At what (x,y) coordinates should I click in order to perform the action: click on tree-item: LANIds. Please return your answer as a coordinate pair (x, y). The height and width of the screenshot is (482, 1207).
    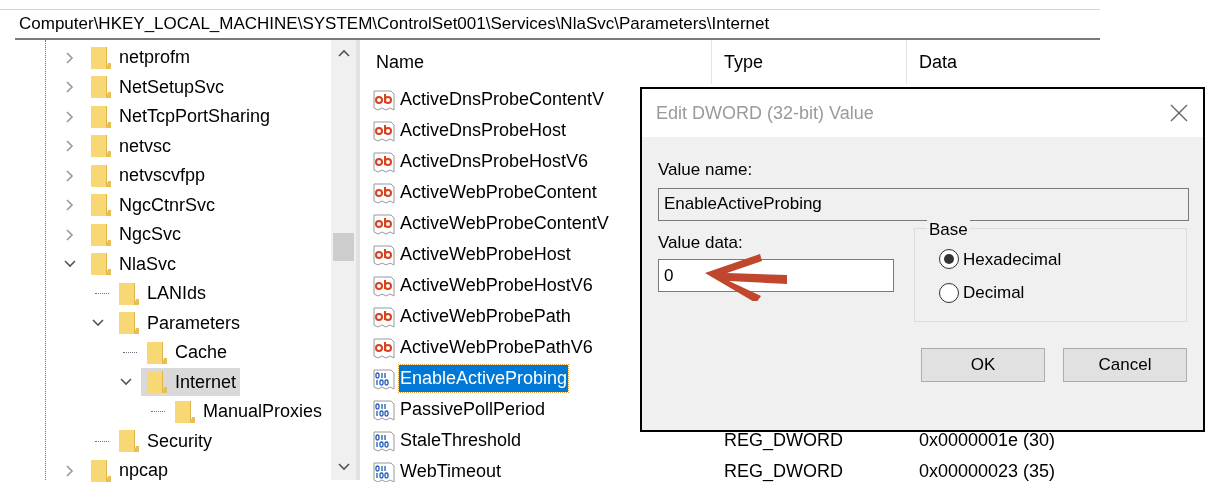
    Looking at the image, I should click on (162, 293).